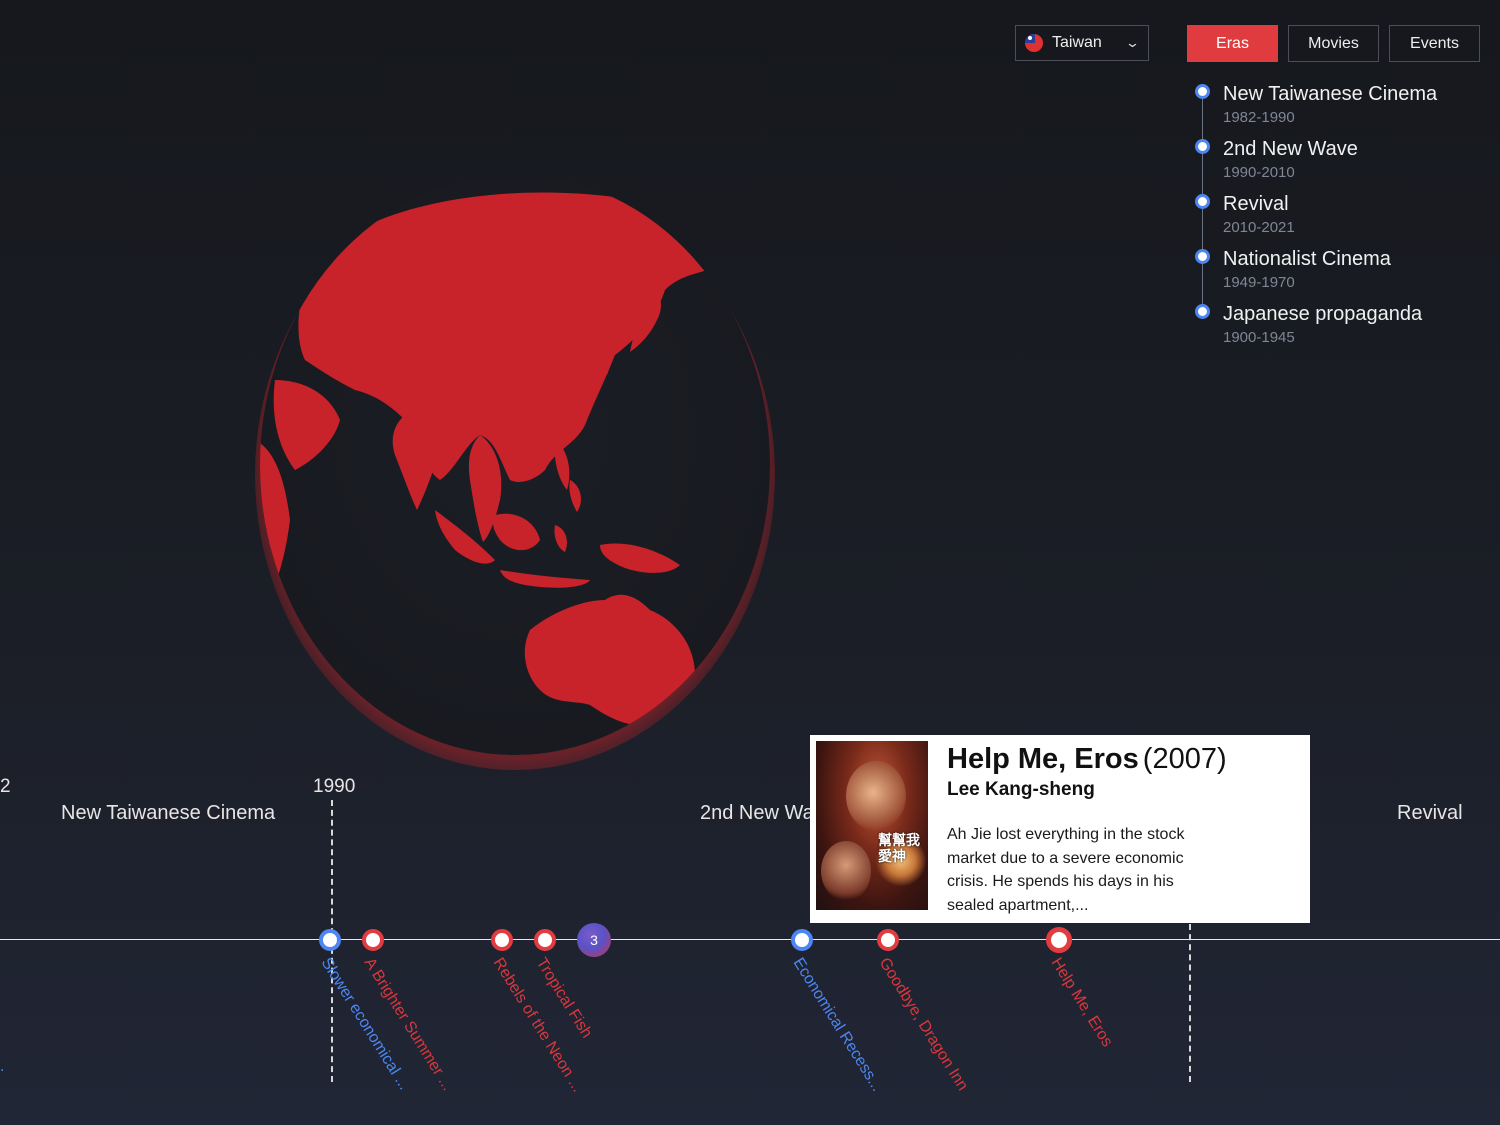 This screenshot has height=1125, width=1500. I want to click on era-name: New Taiwanese Cinema, so click(1330, 94).